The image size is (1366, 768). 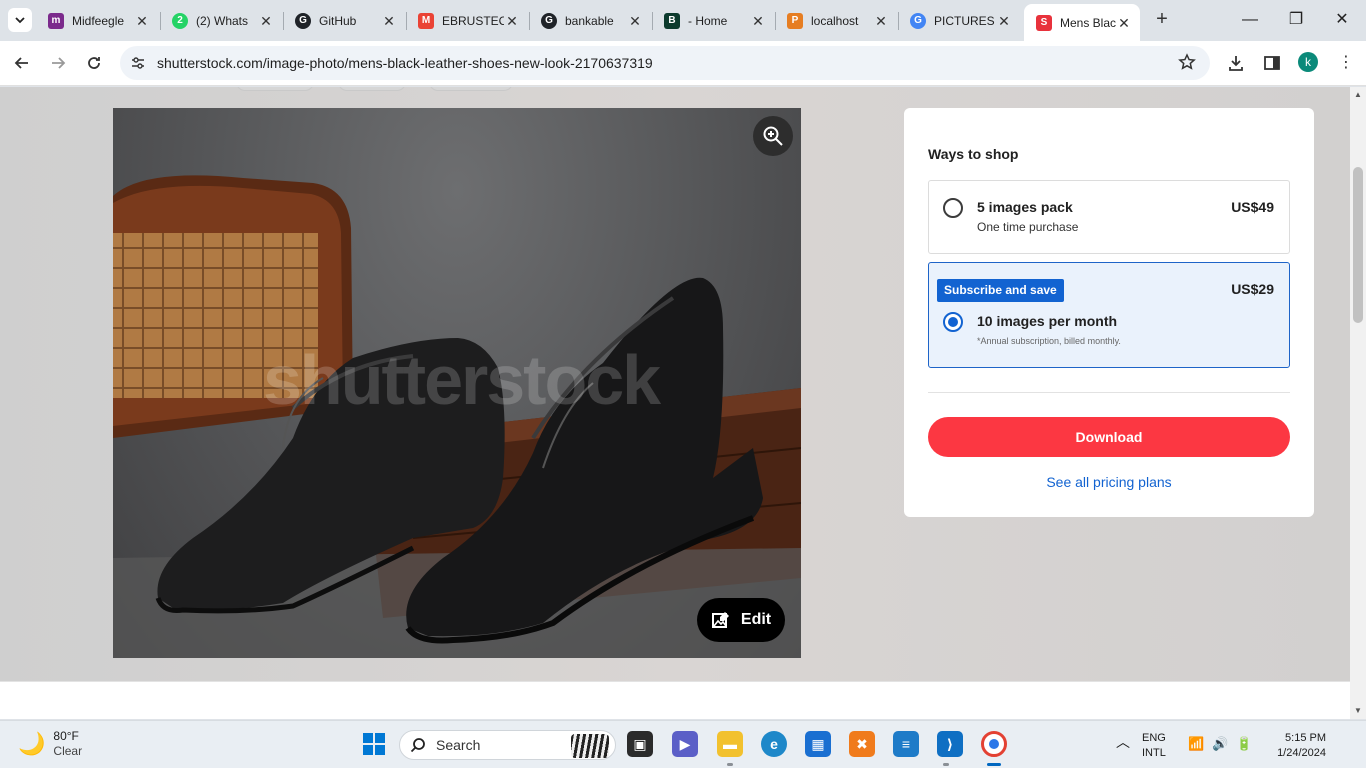 I want to click on weather-temp: 80°F, so click(x=66, y=736).